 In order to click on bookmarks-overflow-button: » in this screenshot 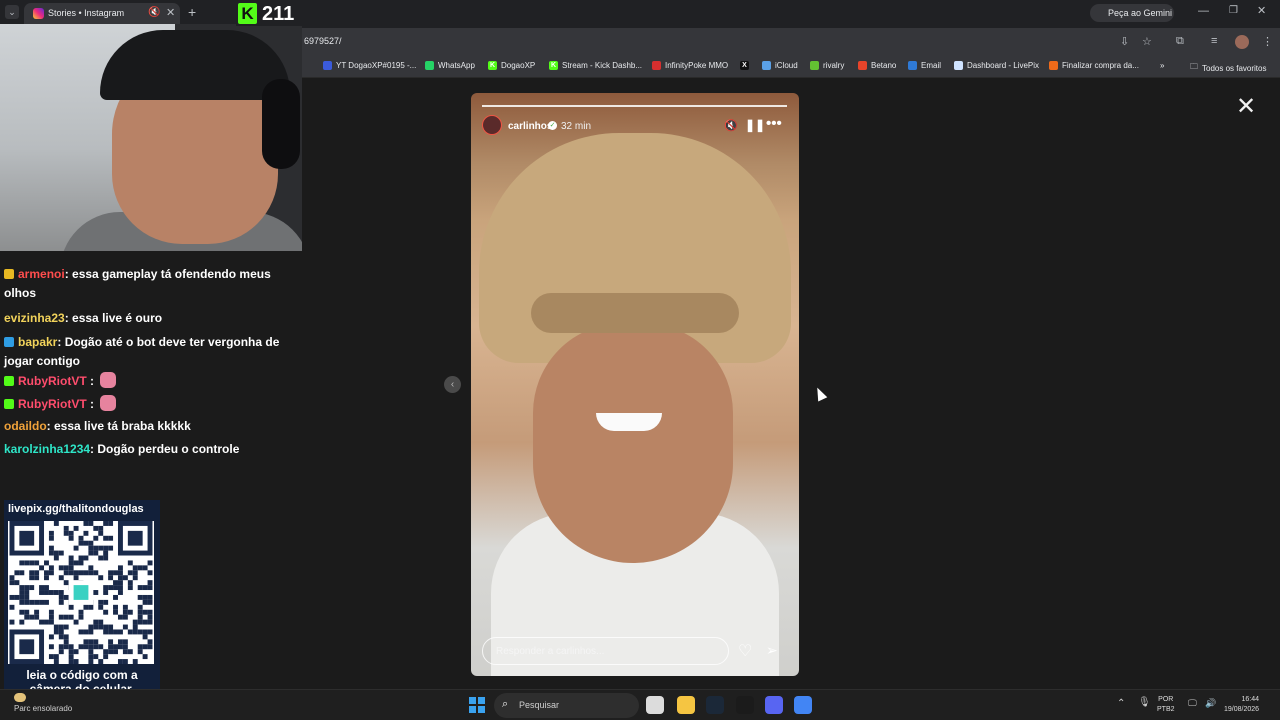, I will do `click(1162, 65)`.